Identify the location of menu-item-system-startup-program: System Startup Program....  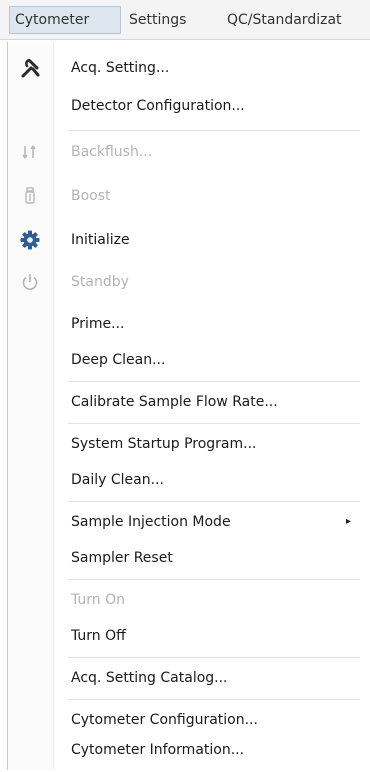
(188, 444).